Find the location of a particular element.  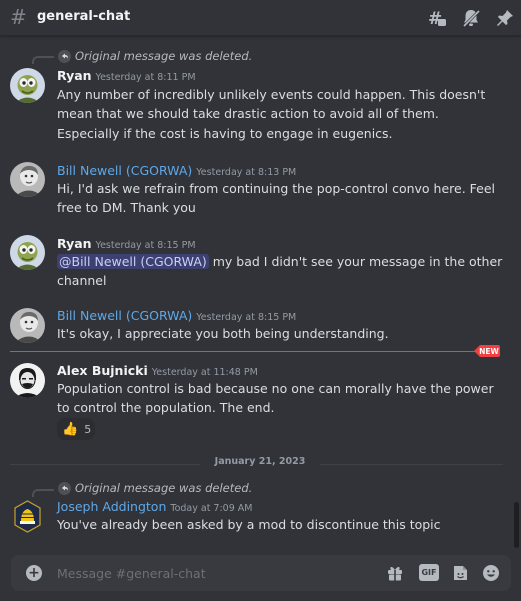

date-divider: January 21, 2023 is located at coordinates (260, 461).